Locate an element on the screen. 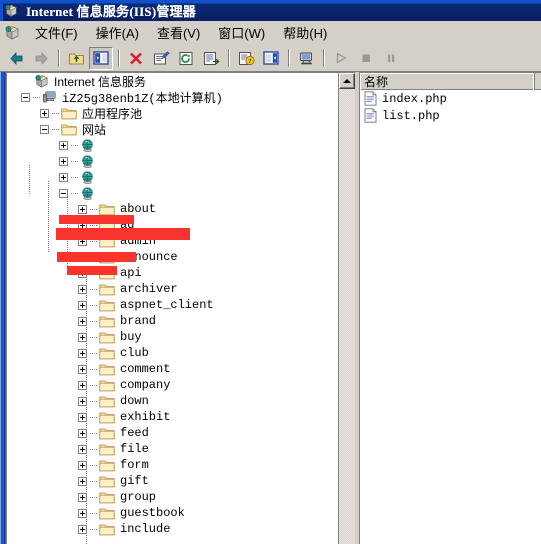 The width and height of the screenshot is (541, 544). forward-button is located at coordinates (41, 58).